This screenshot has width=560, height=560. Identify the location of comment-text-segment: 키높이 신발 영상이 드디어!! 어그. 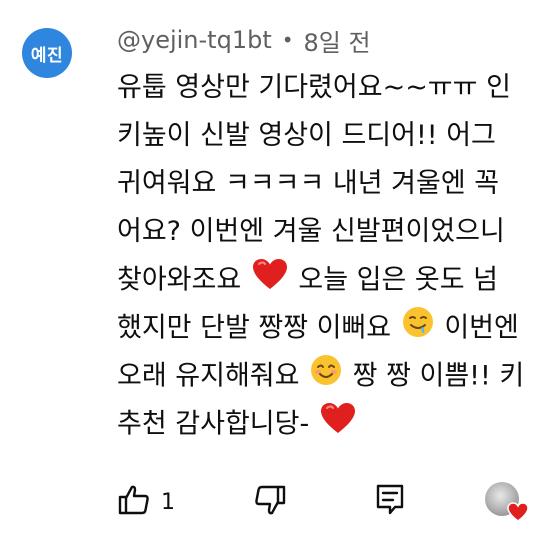
(306, 135).